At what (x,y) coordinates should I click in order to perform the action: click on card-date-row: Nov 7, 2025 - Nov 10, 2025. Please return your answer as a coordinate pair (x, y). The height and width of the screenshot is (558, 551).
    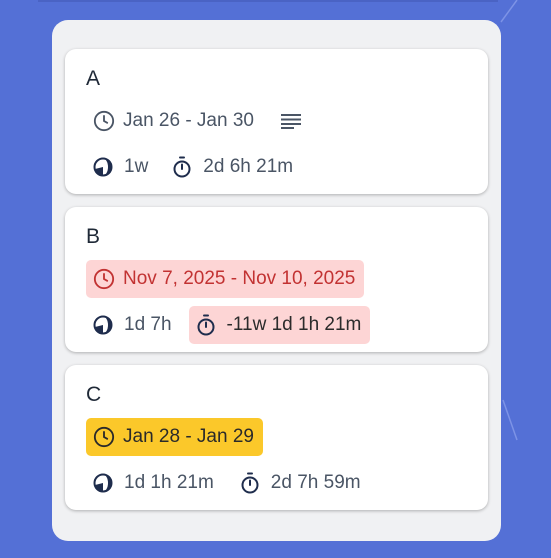
    Looking at the image, I should click on (225, 279).